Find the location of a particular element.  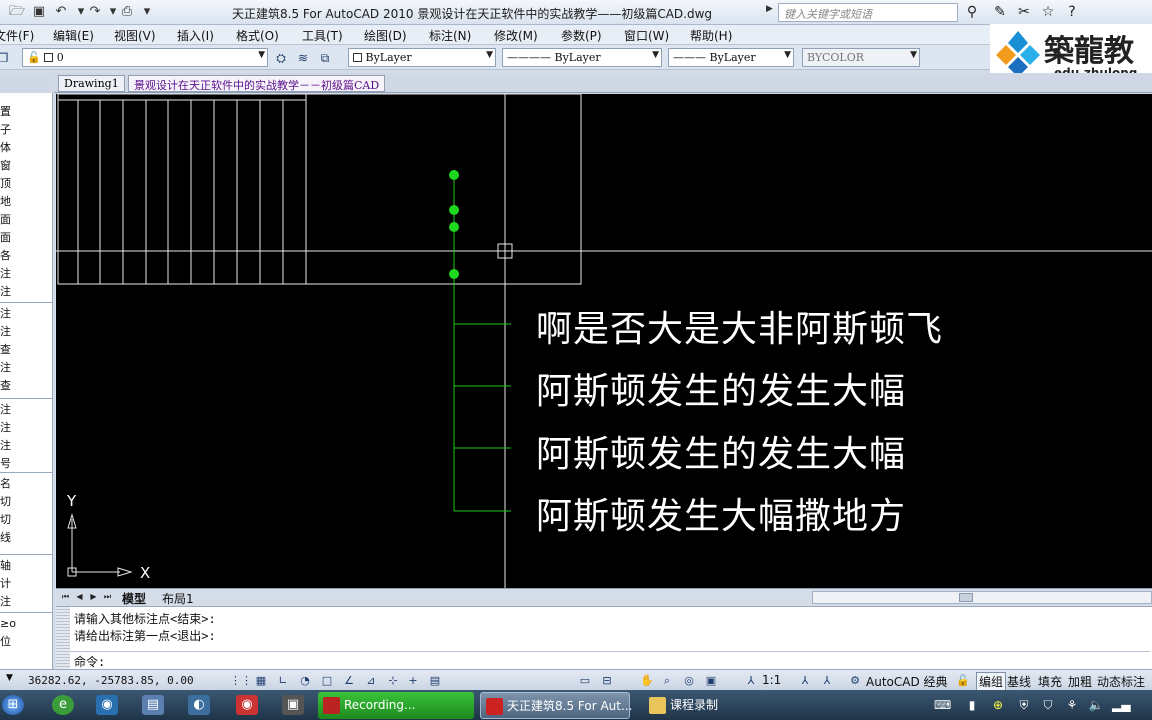

palette-item: 体 is located at coordinates (5, 147).